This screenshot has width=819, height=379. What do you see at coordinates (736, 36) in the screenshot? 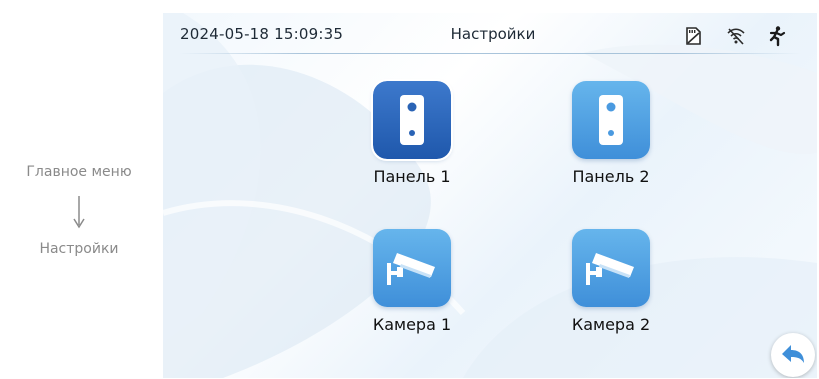
I see `wifi-icon` at bounding box center [736, 36].